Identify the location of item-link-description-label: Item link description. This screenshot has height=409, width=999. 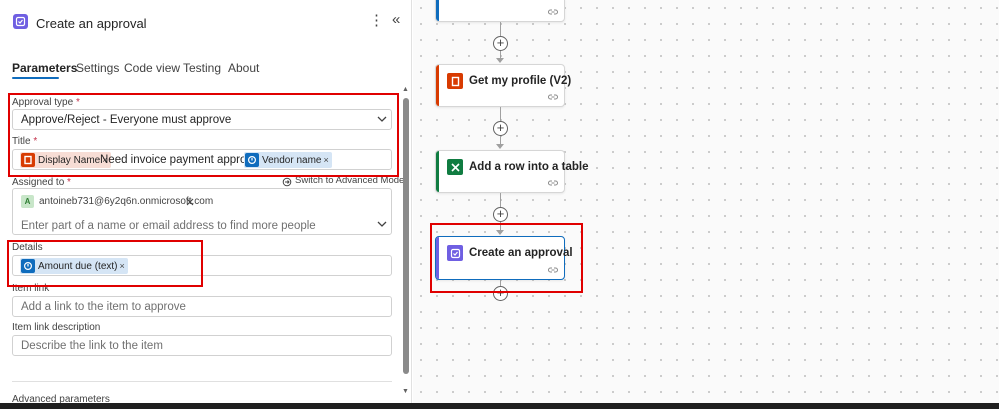
(56, 327).